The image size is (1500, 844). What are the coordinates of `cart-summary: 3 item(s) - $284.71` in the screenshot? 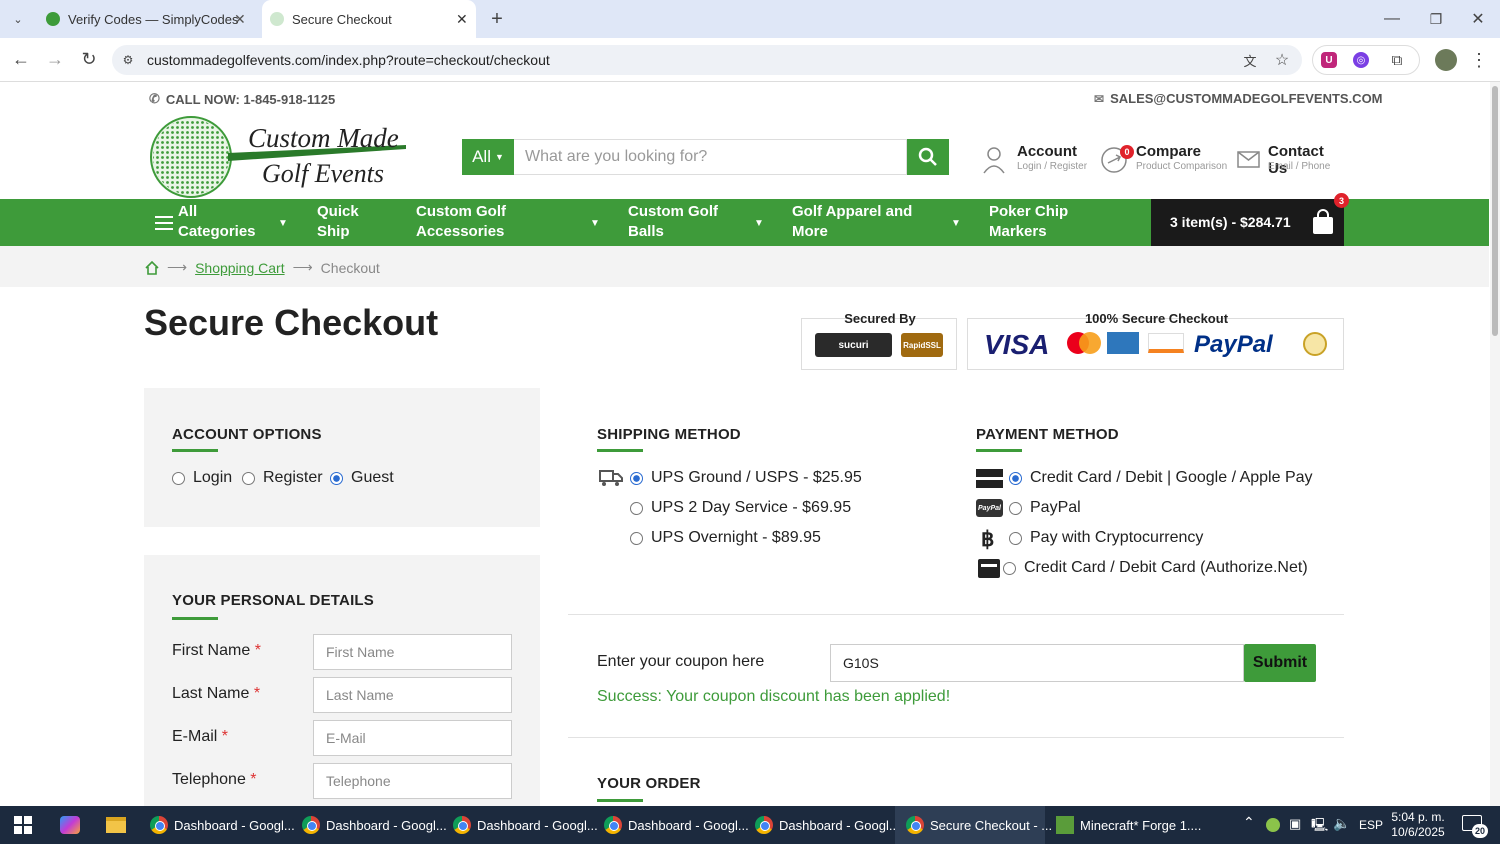 It's located at (1230, 222).